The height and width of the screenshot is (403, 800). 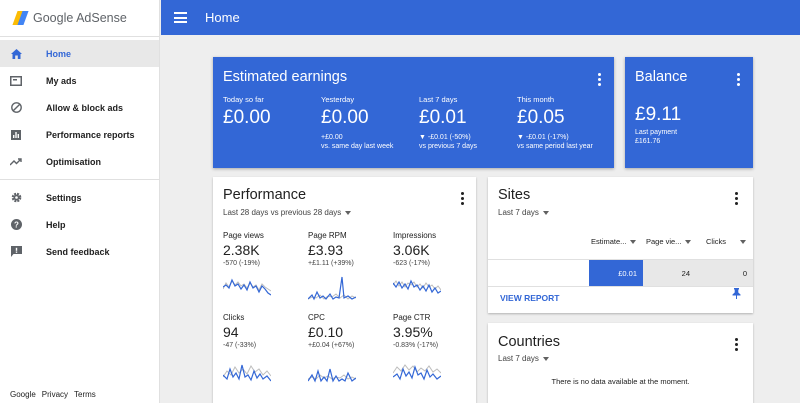 What do you see at coordinates (428, 348) in the screenshot?
I see `metric-page-ctr: Page CTR 3.95% -0.83% (-17%)` at bounding box center [428, 348].